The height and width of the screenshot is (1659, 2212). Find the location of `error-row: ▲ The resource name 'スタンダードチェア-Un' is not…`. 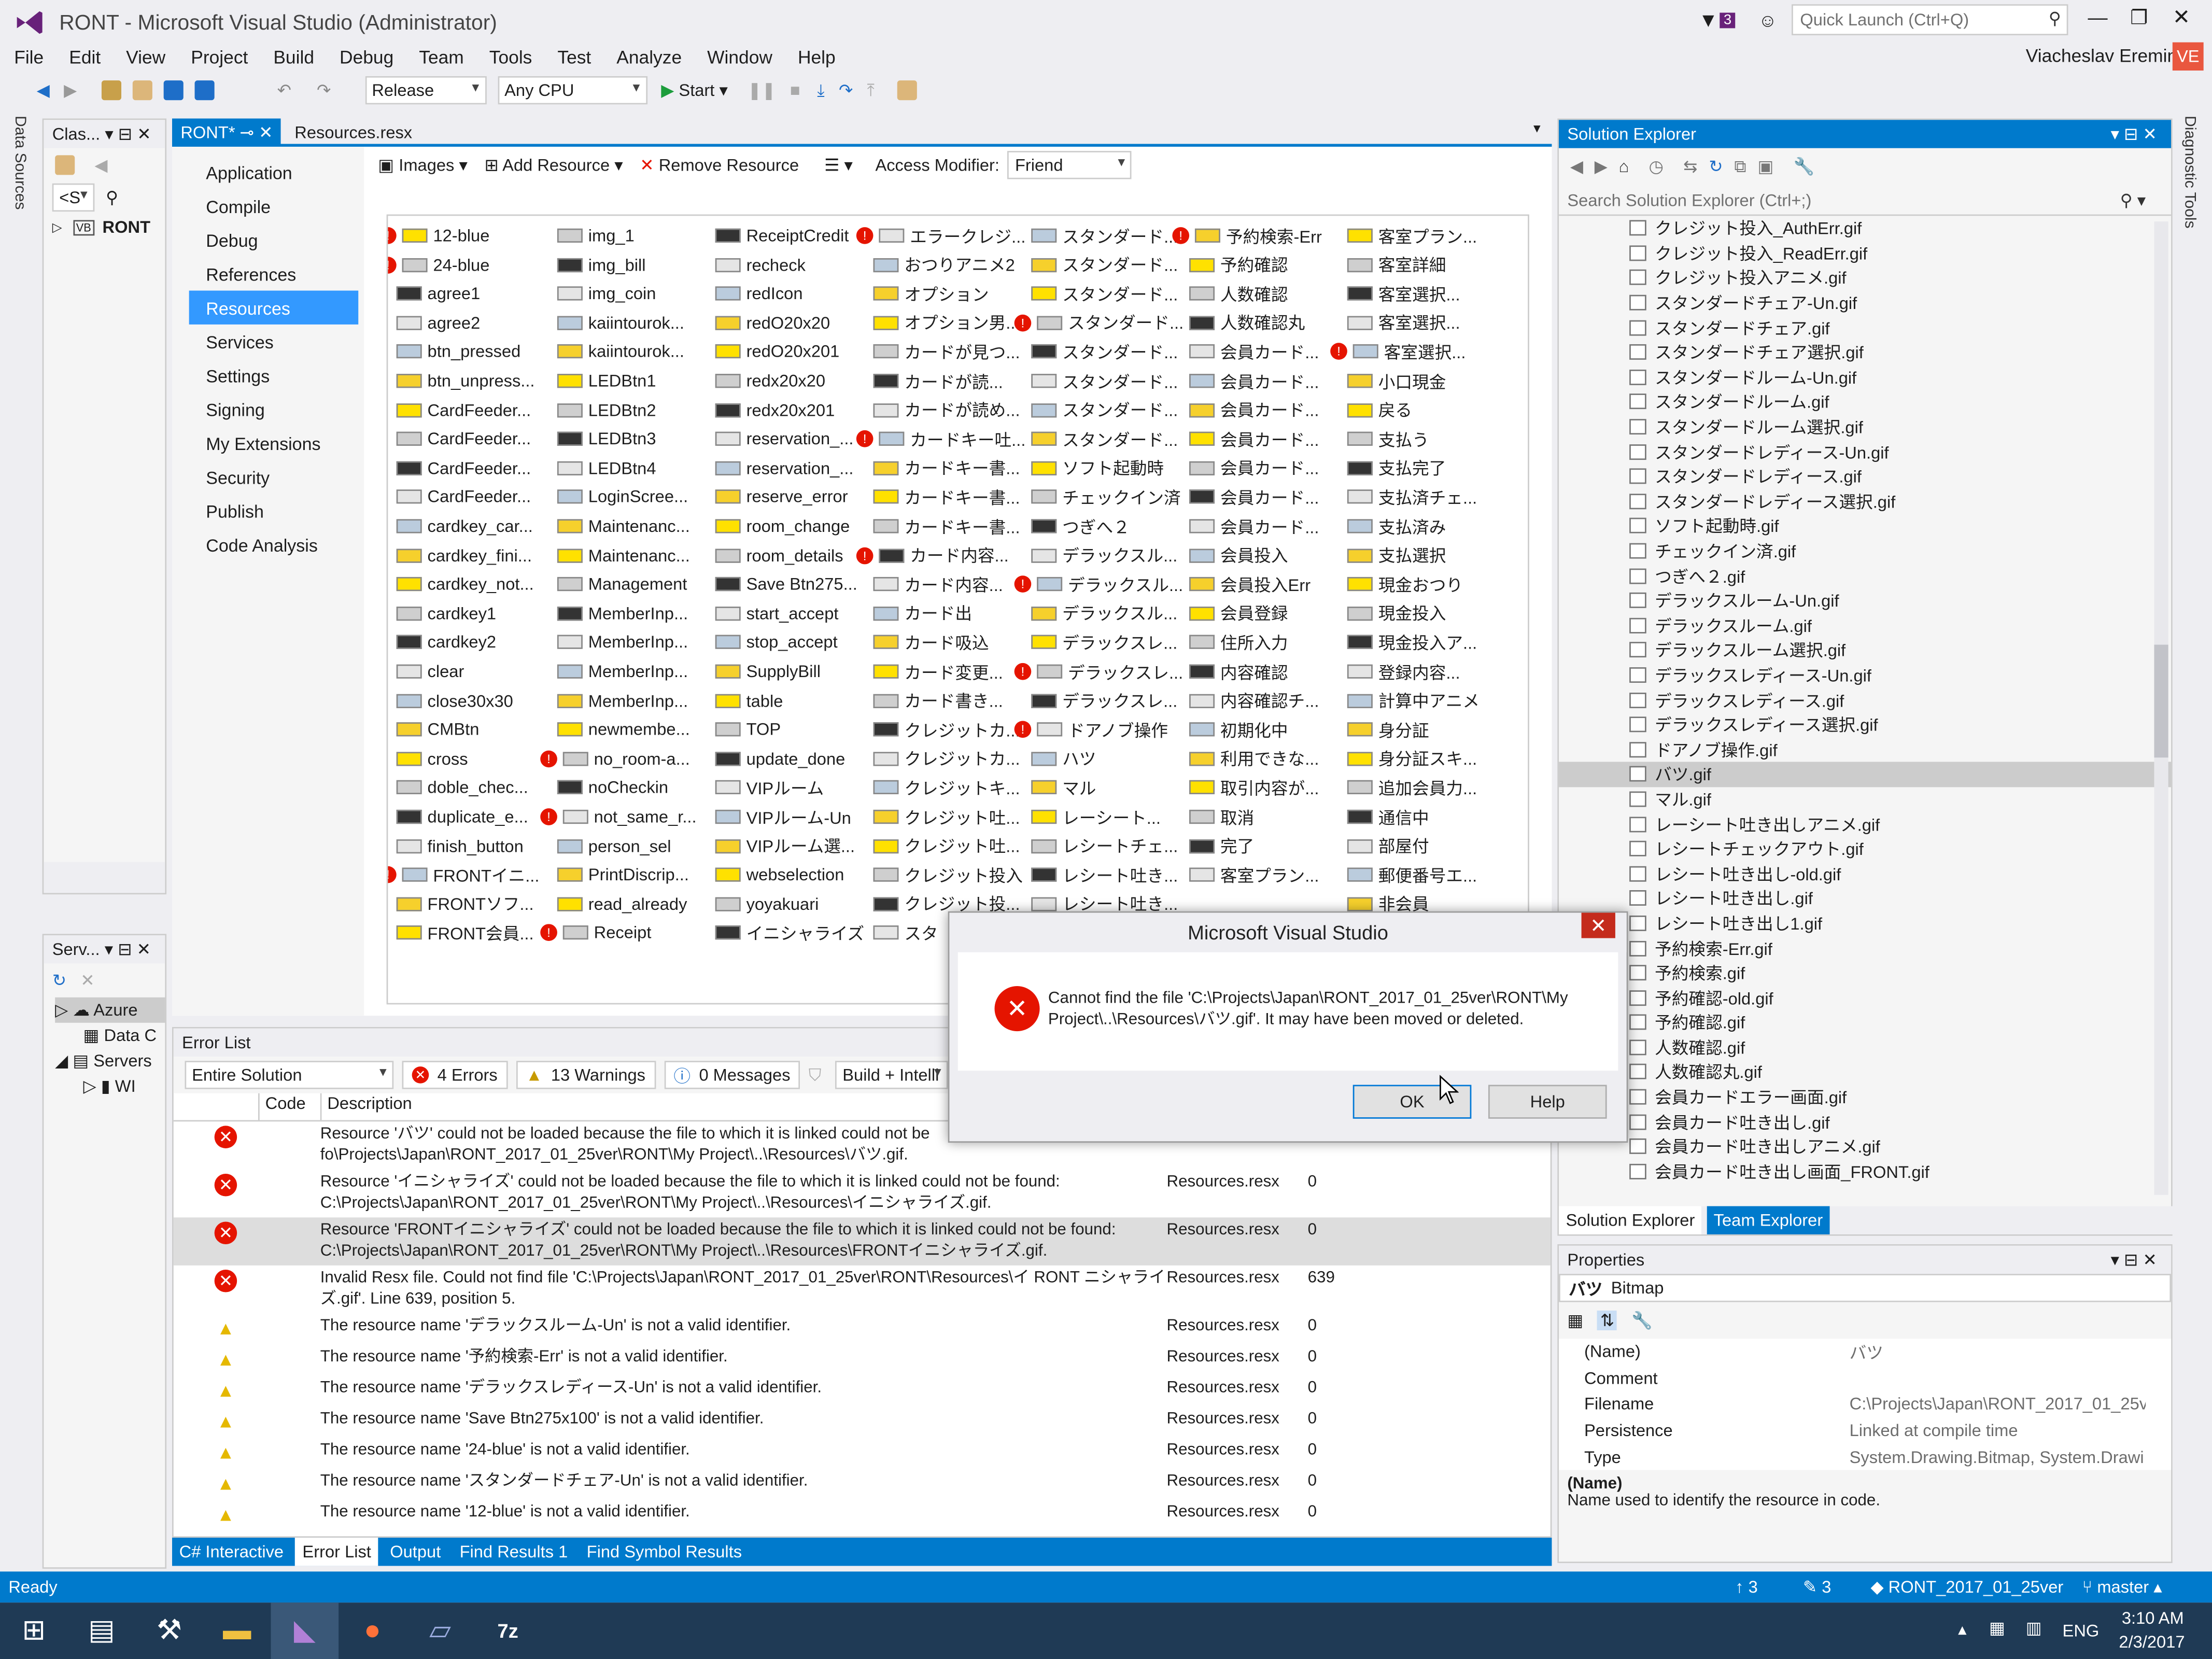

error-row: ▲ The resource name 'スタンダードチェア-Un' is not… is located at coordinates (862, 1485).